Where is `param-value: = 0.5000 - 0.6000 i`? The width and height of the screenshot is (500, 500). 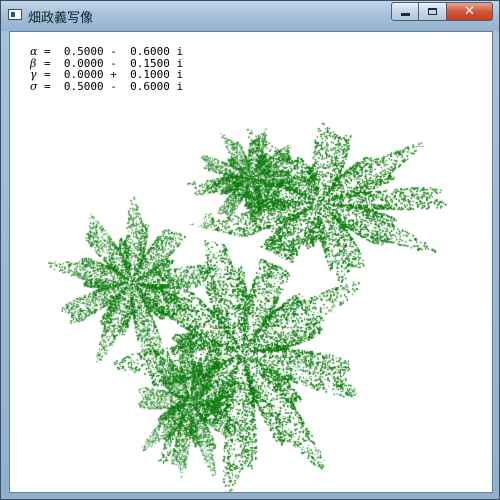
param-value: = 0.5000 - 0.6000 i is located at coordinates (114, 86).